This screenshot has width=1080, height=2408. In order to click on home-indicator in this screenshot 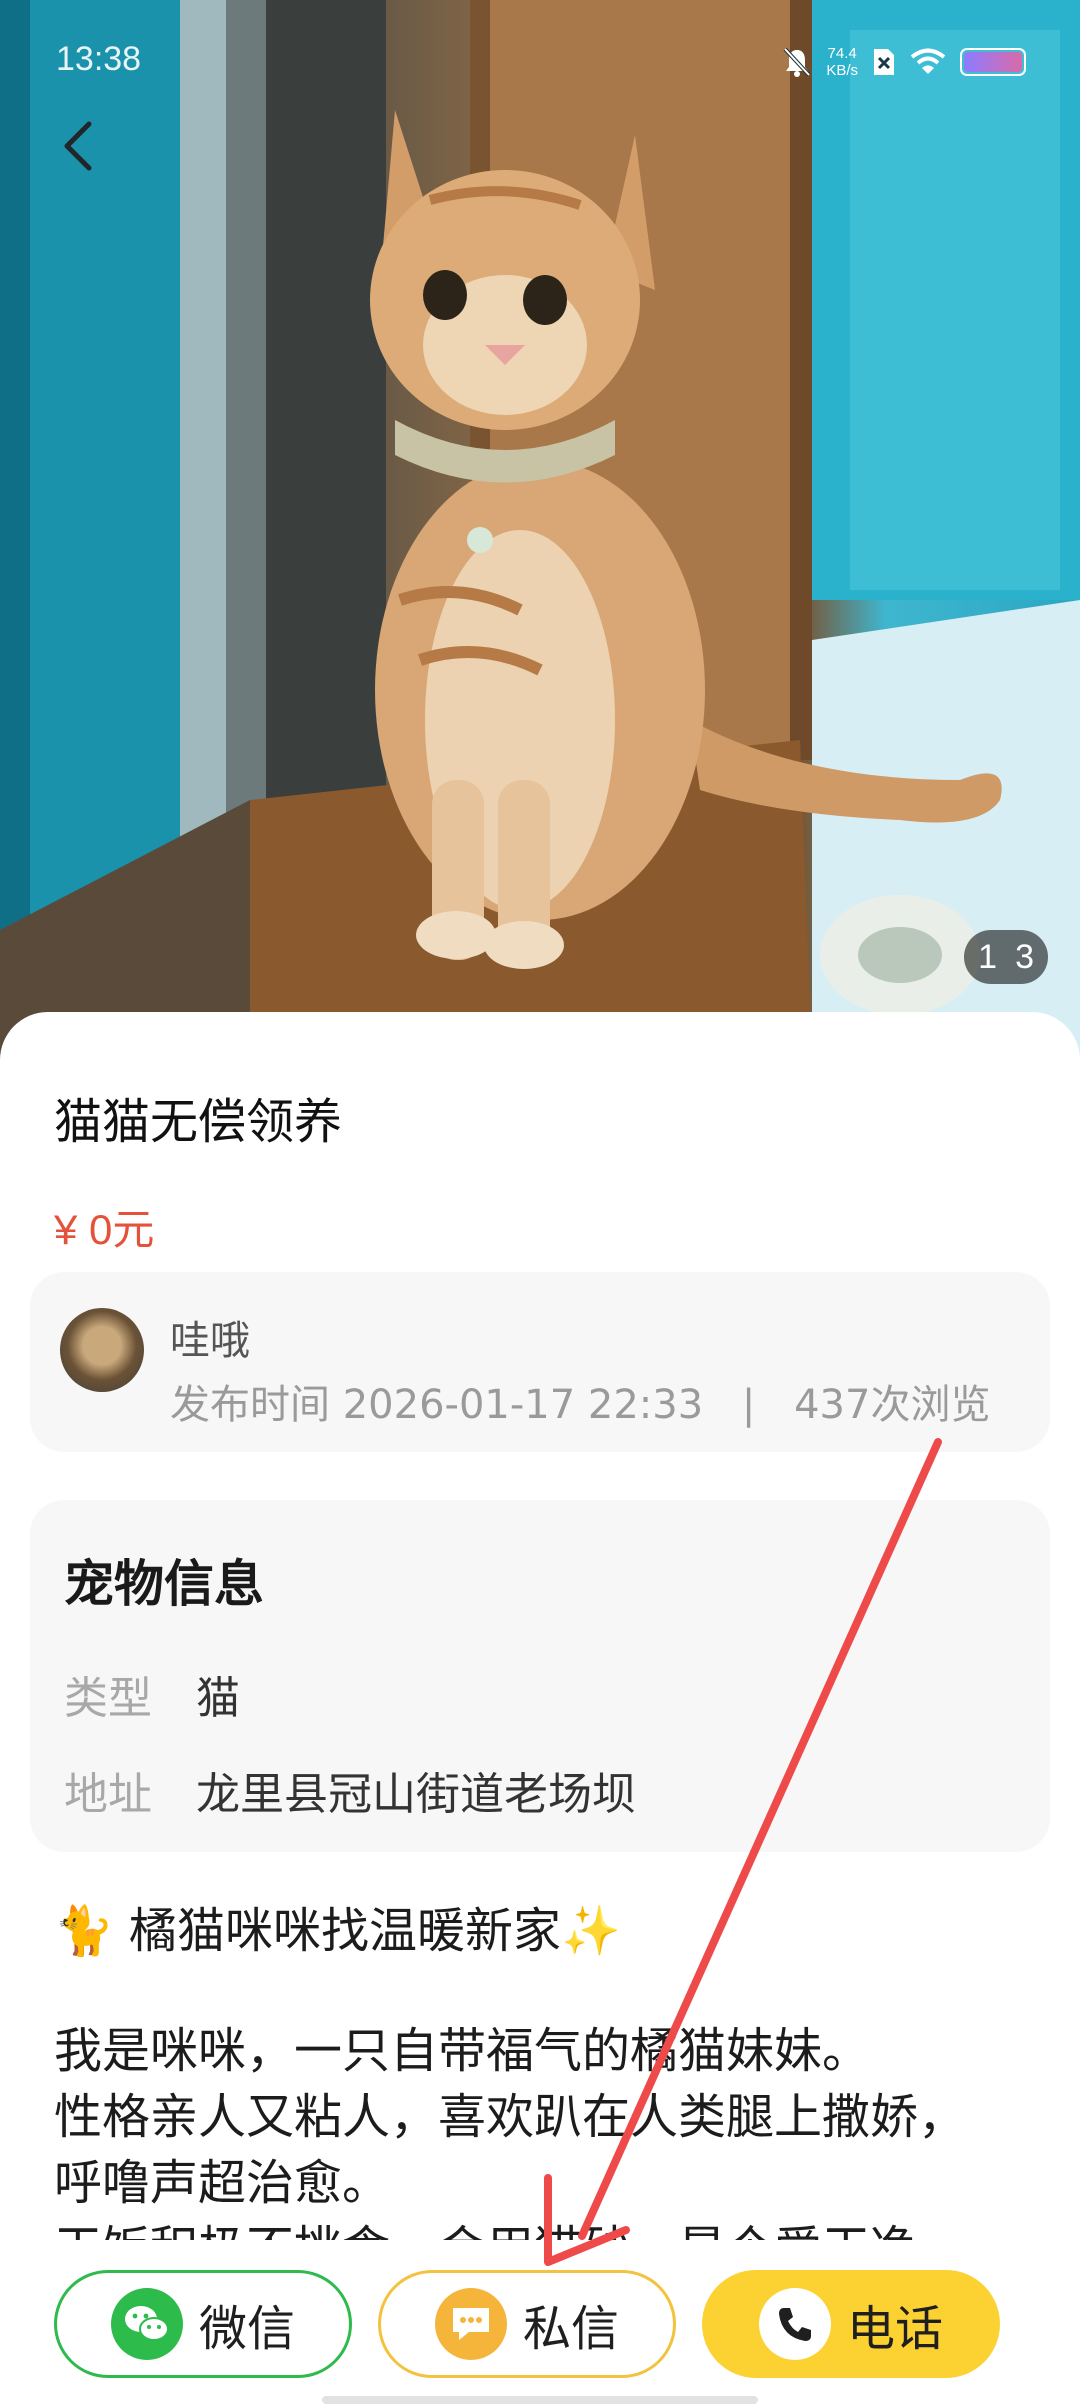, I will do `click(540, 2400)`.